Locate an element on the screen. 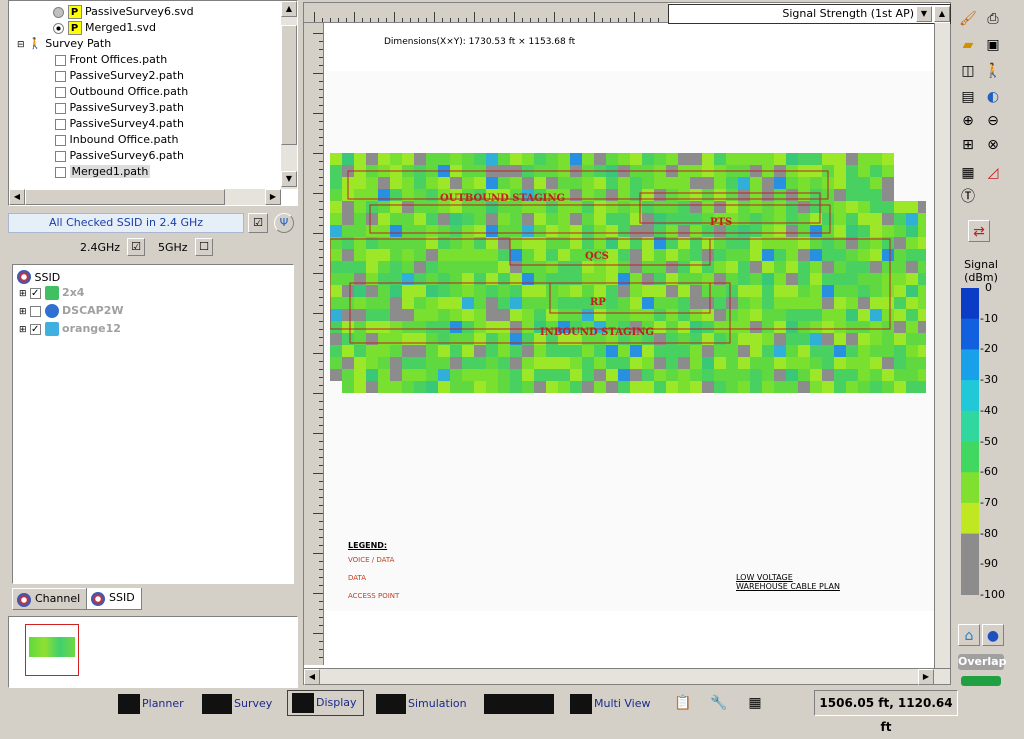  simulation-button: Simulation is located at coordinates (421, 704).